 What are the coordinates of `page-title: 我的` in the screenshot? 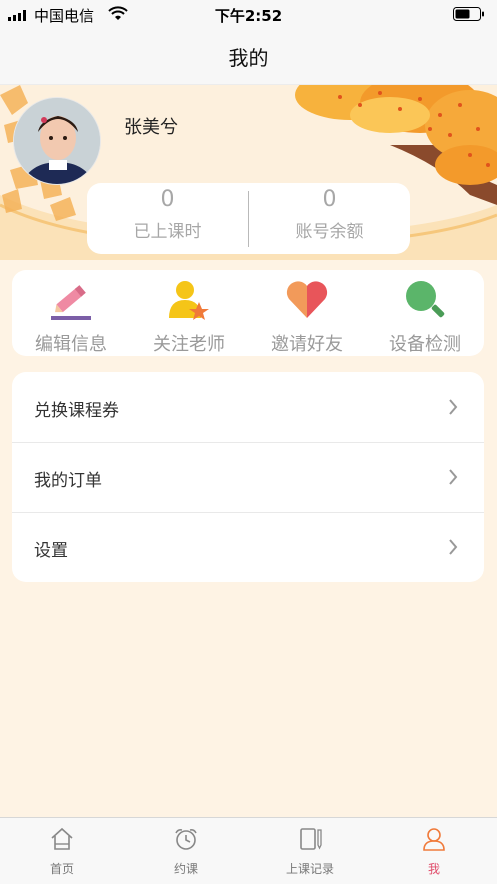 It's located at (248, 58).